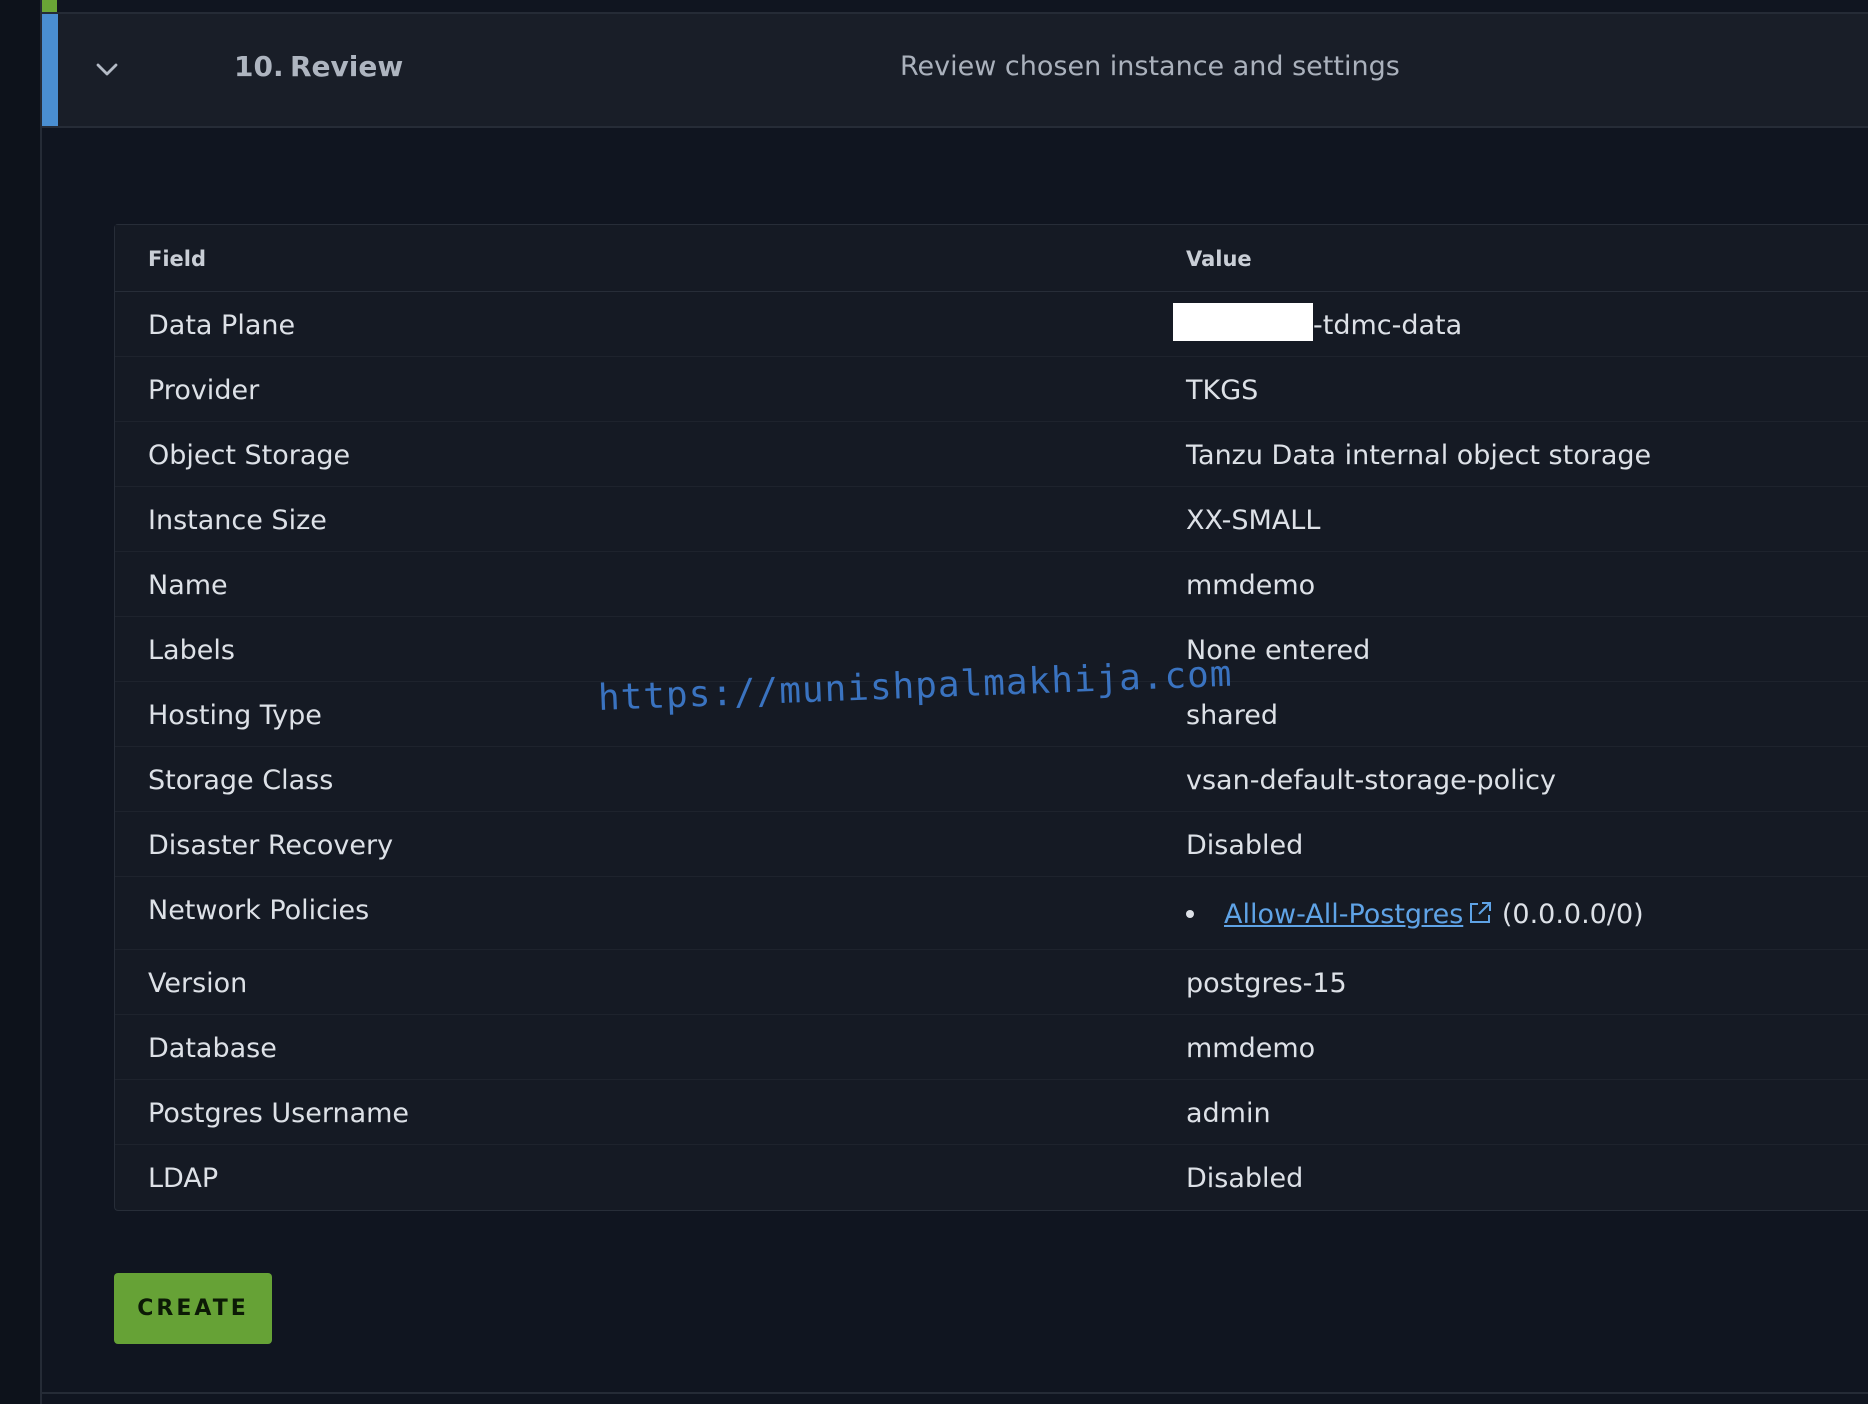 Image resolution: width=1868 pixels, height=1404 pixels. What do you see at coordinates (1222, 390) in the screenshot?
I see `row-value: TKGS` at bounding box center [1222, 390].